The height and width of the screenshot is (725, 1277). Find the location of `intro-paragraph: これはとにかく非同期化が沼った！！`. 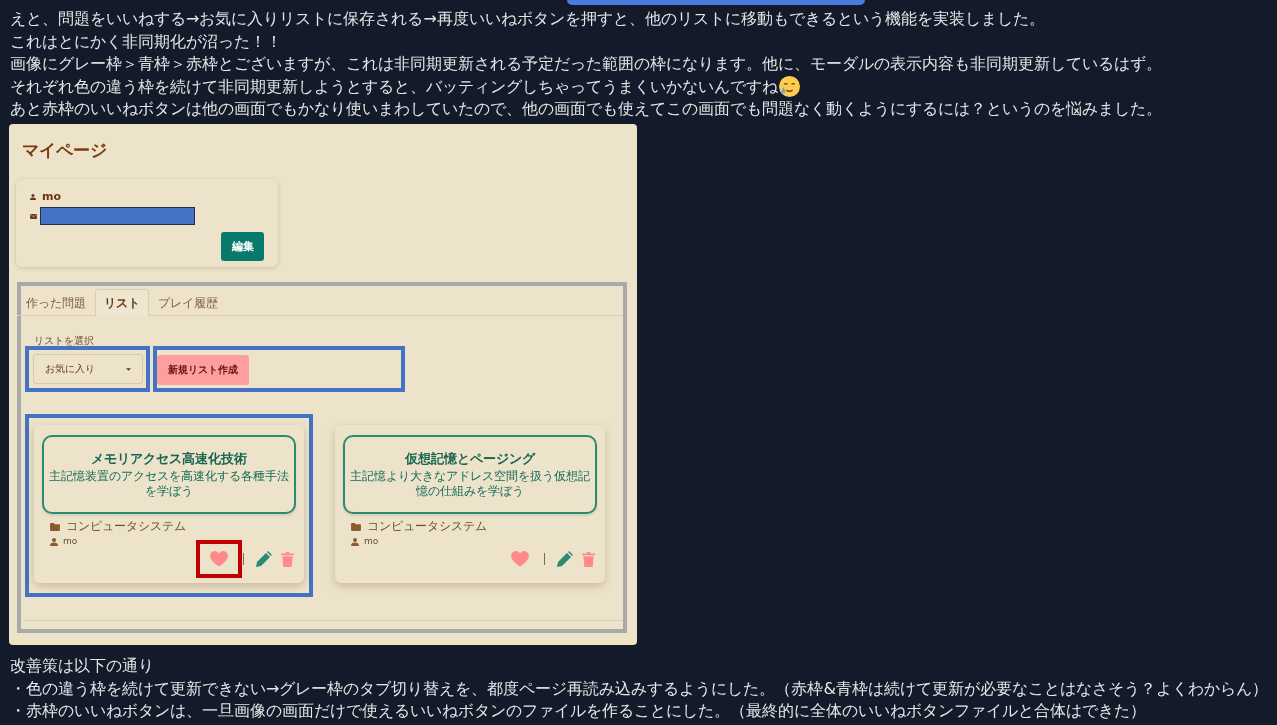

intro-paragraph: これはとにかく非同期化が沼った！！ is located at coordinates (146, 41).